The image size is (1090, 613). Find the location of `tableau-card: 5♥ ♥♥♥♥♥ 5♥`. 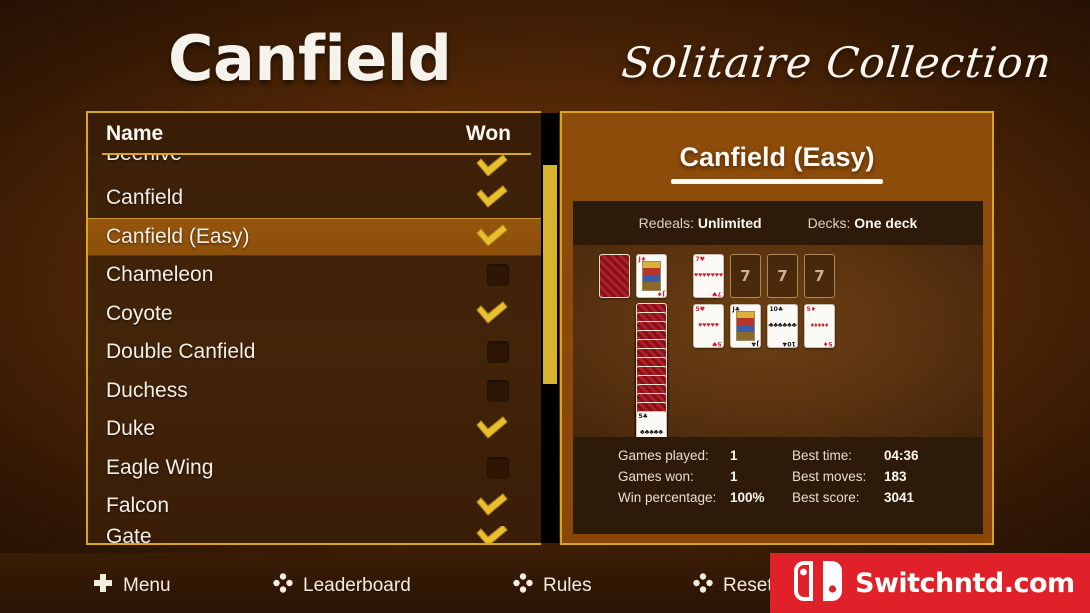

tableau-card: 5♥ ♥♥♥♥♥ 5♥ is located at coordinates (708, 326).